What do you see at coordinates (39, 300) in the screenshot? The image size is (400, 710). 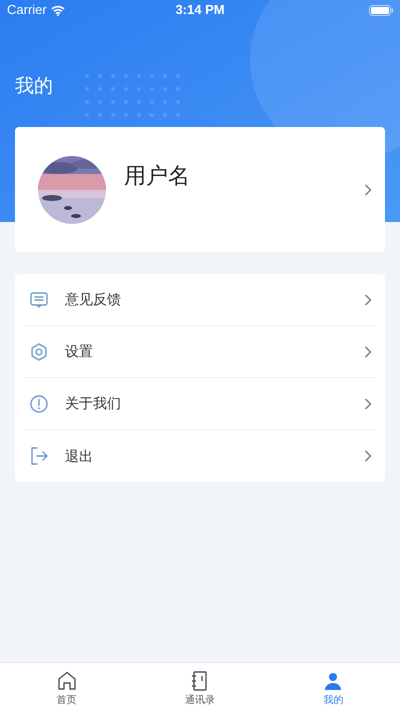 I see `chat-icon` at bounding box center [39, 300].